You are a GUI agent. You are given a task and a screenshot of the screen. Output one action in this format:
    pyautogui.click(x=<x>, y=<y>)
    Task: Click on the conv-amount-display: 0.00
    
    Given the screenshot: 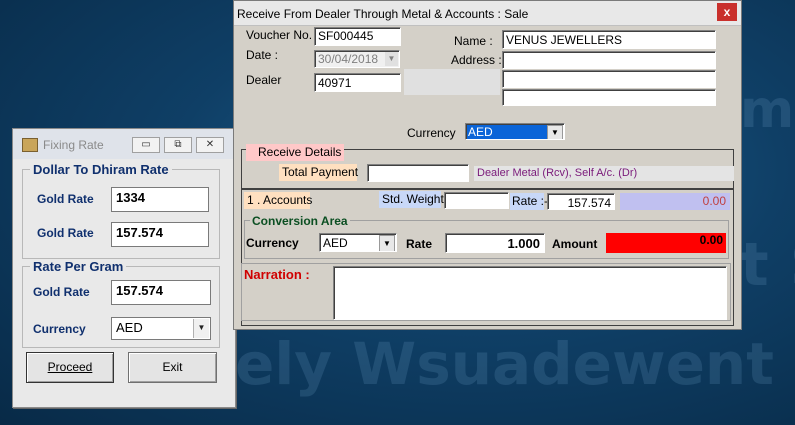 What is the action you would take?
    pyautogui.click(x=666, y=243)
    